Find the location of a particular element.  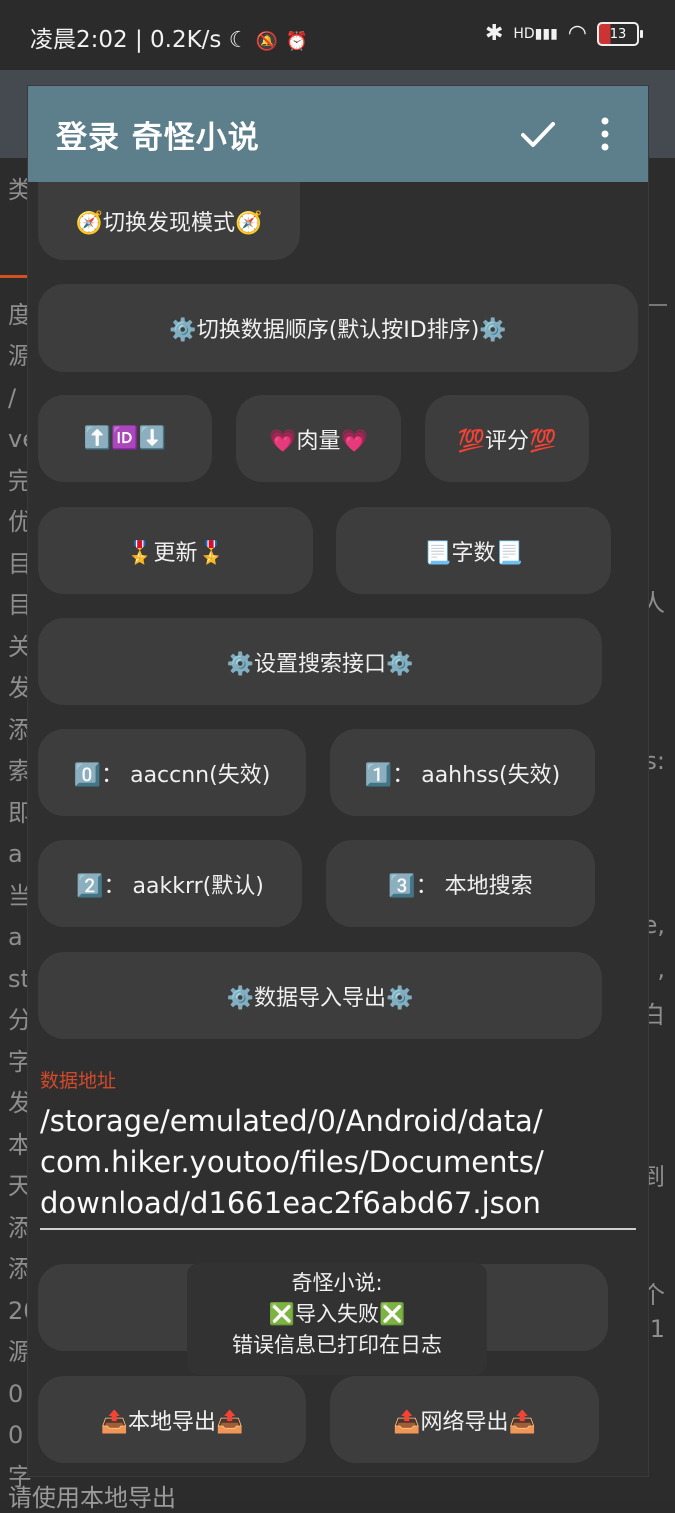

data-address-line: download/d1661eac2f6abd67.json is located at coordinates (290, 1203).